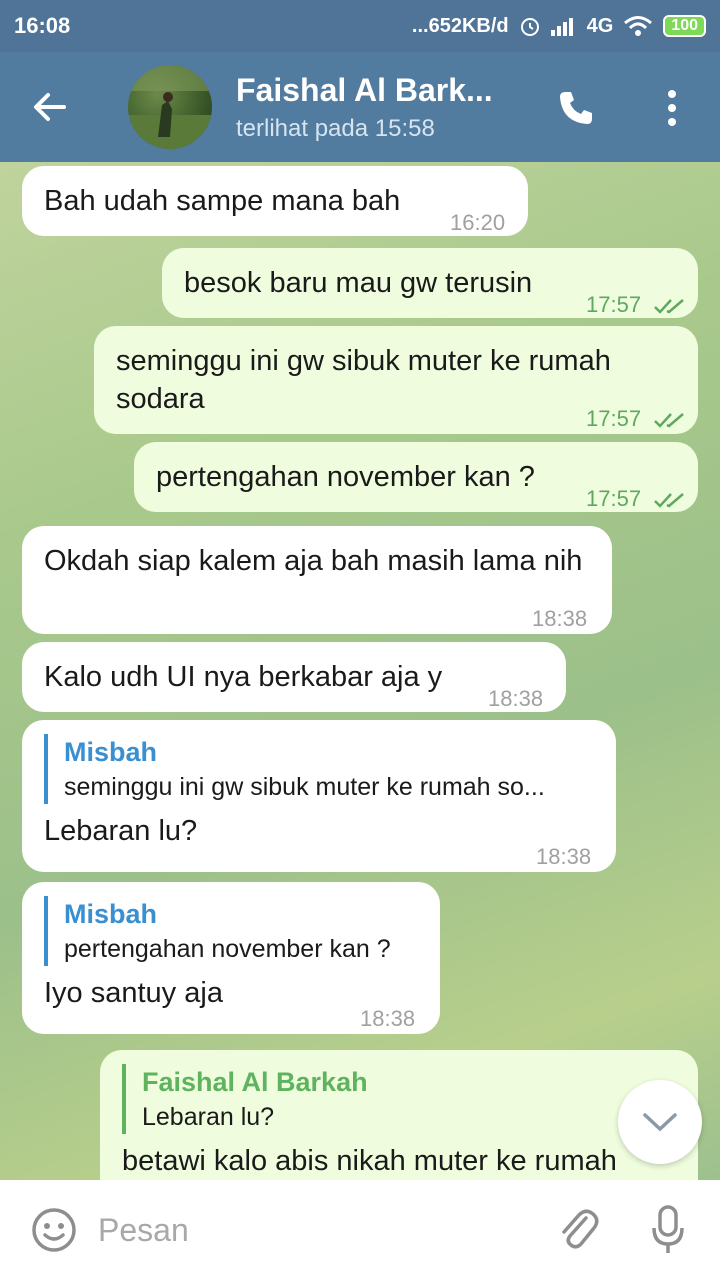  I want to click on message-text: Kalo udh UI nya berkabar aja y, so click(243, 677).